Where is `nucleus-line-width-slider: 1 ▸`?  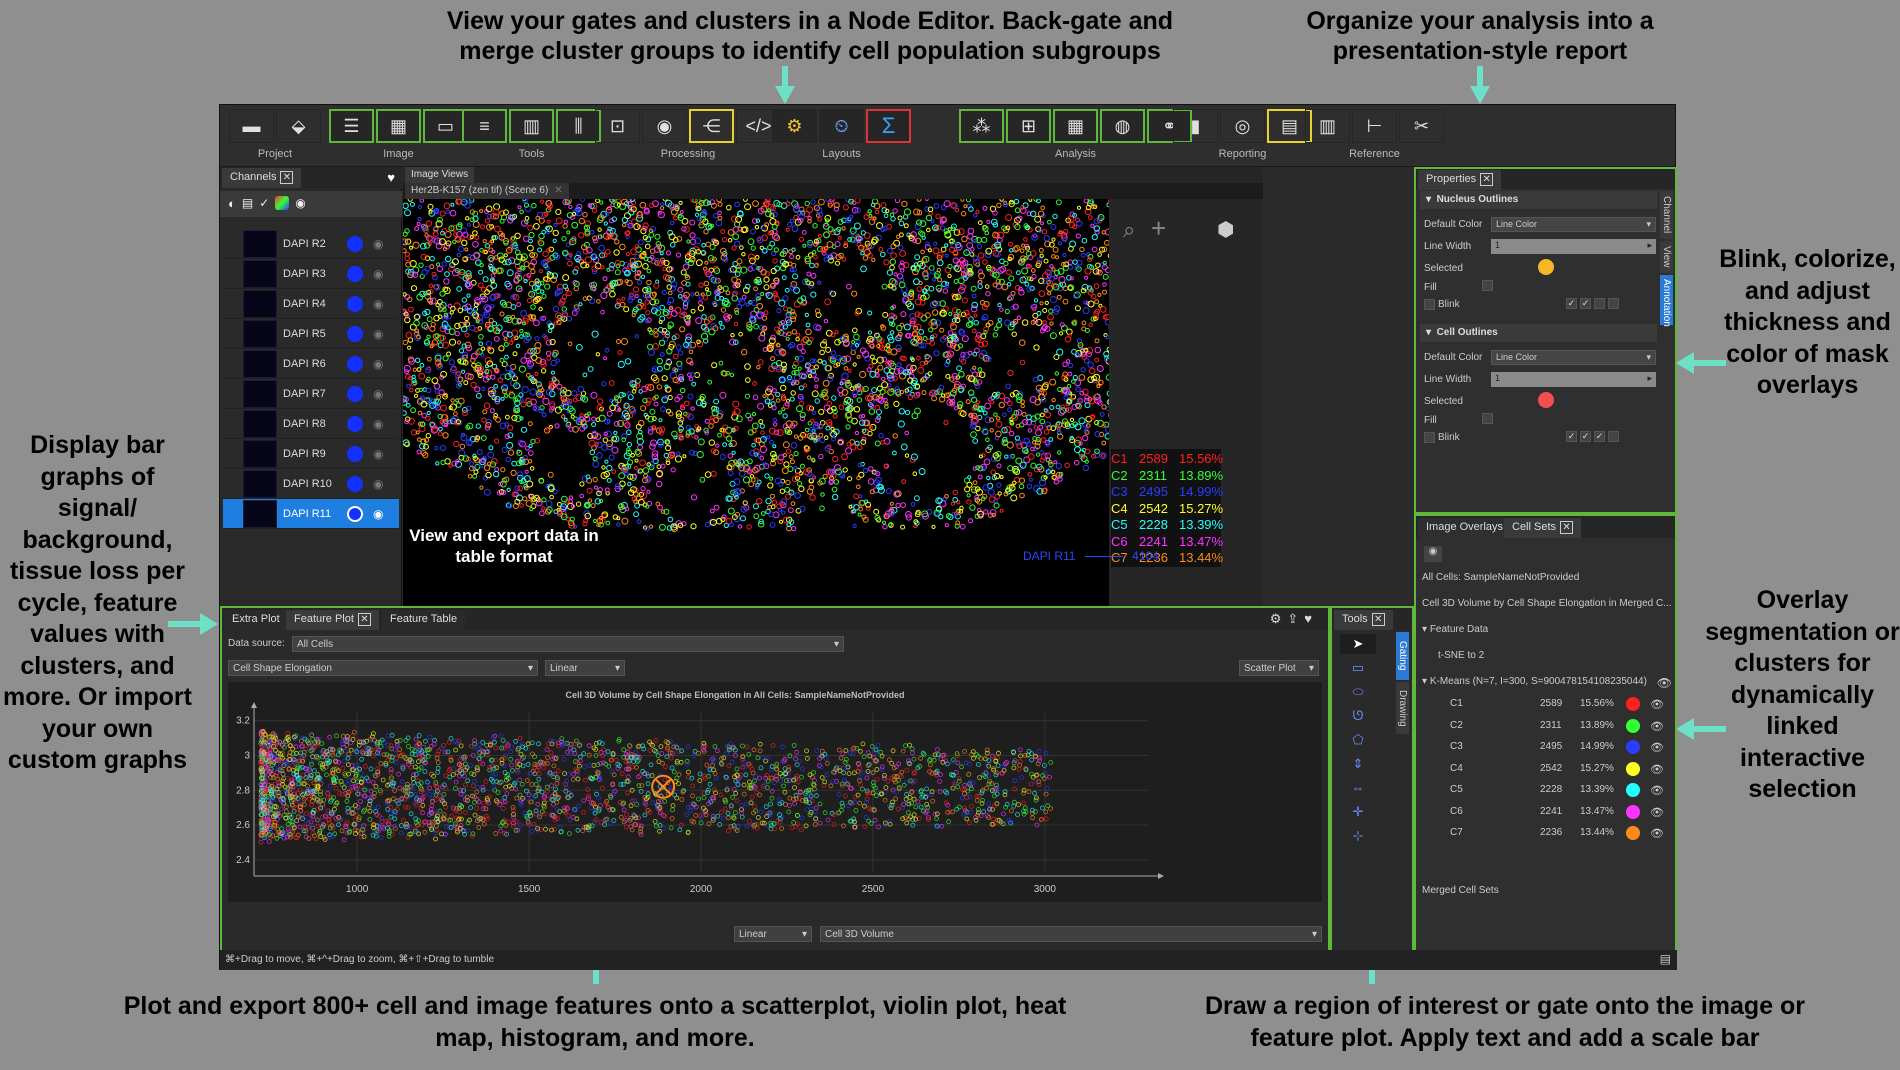 nucleus-line-width-slider: 1 ▸ is located at coordinates (1573, 246).